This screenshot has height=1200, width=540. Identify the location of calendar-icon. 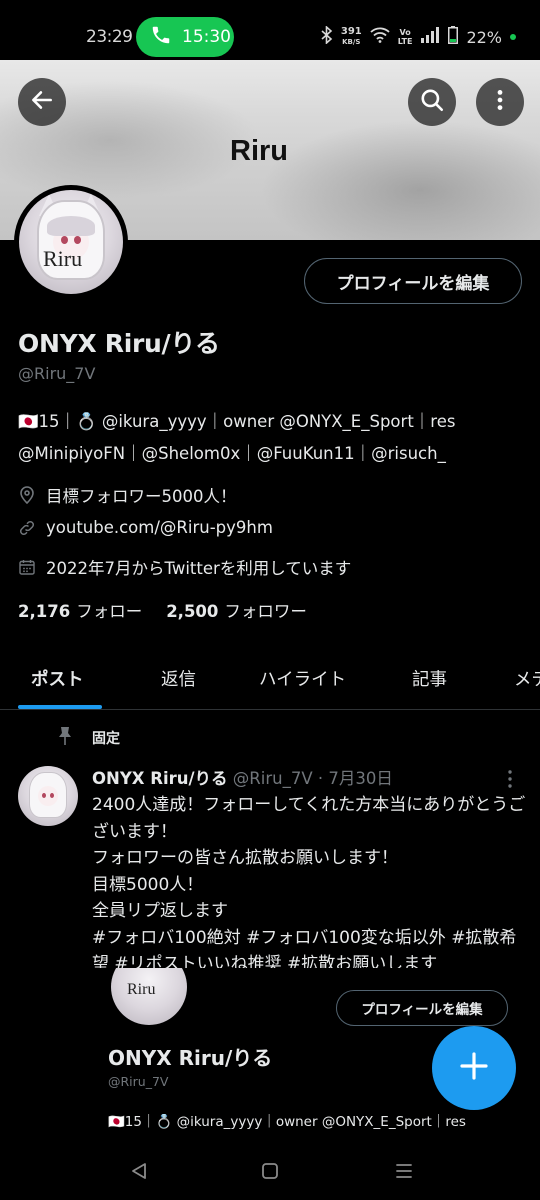
(27, 567).